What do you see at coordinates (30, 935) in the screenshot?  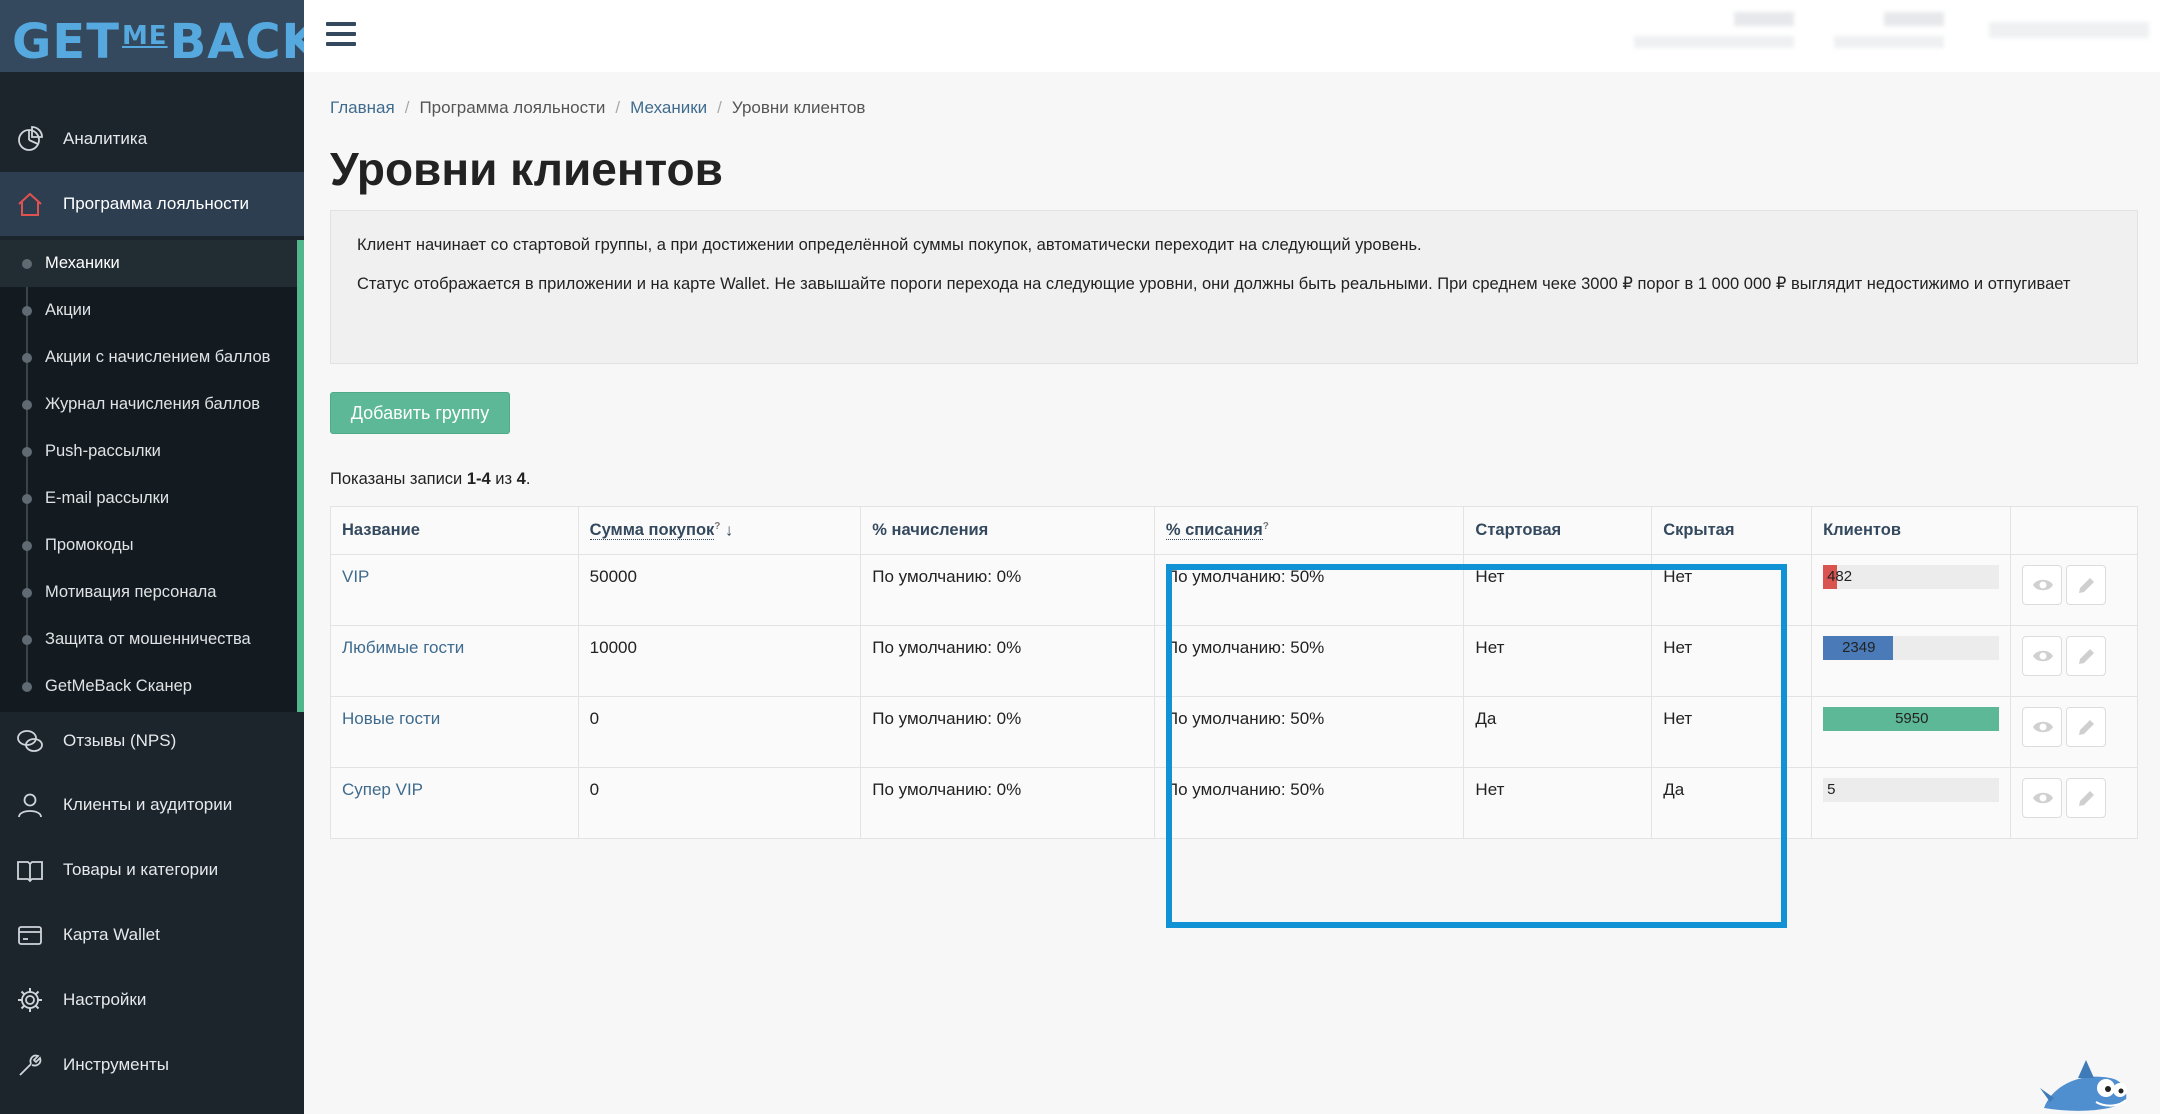 I see `card-icon` at bounding box center [30, 935].